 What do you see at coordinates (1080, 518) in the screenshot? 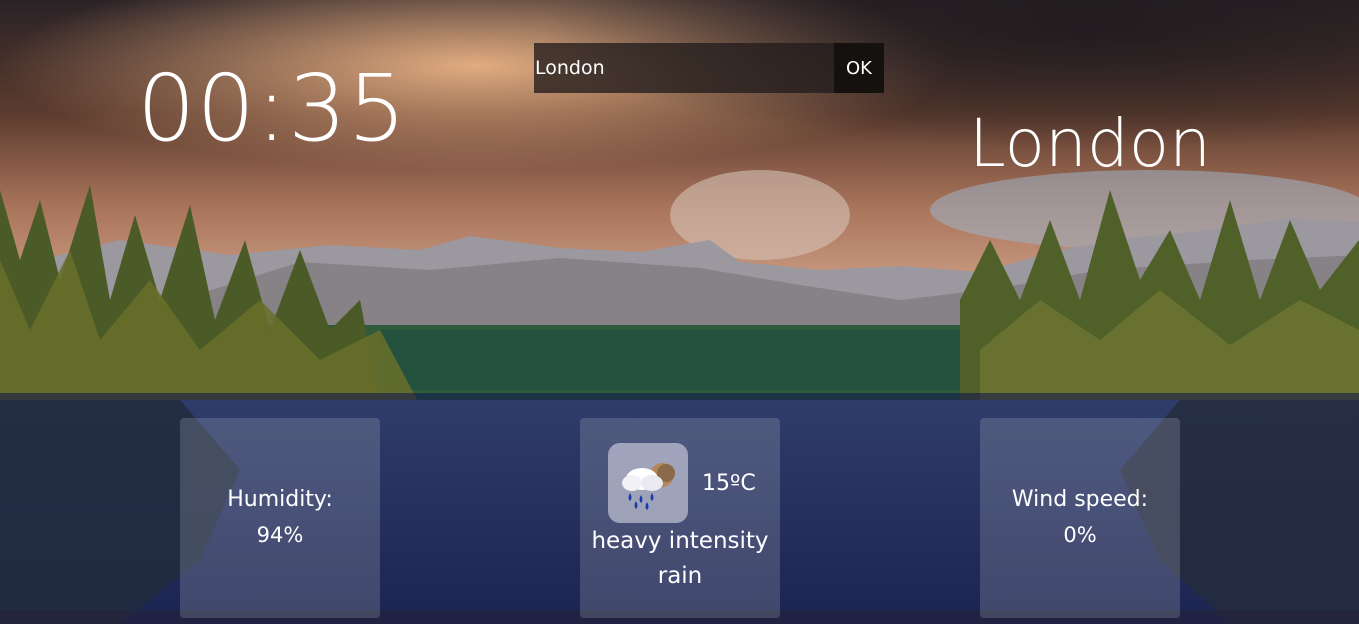
I see `wind-speed-card: Wind speed: 0%` at bounding box center [1080, 518].